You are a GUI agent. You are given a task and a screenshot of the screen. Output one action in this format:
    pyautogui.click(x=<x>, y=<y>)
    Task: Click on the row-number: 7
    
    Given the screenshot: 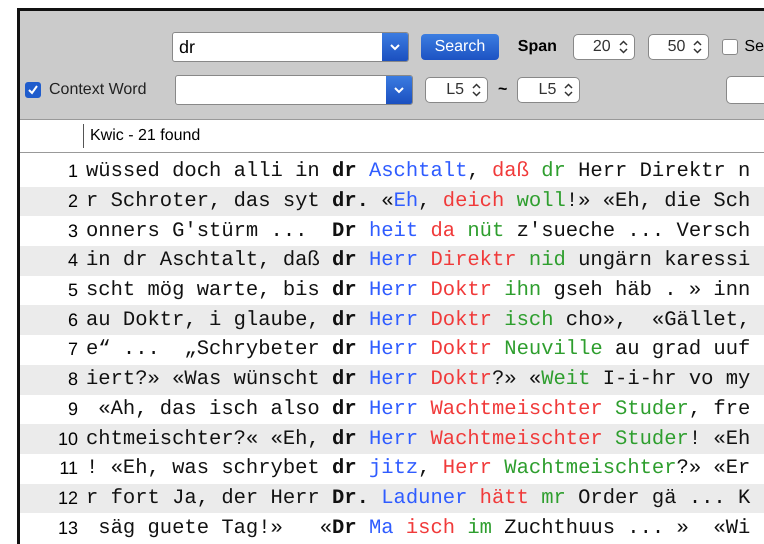 What is the action you would take?
    pyautogui.click(x=72, y=349)
    